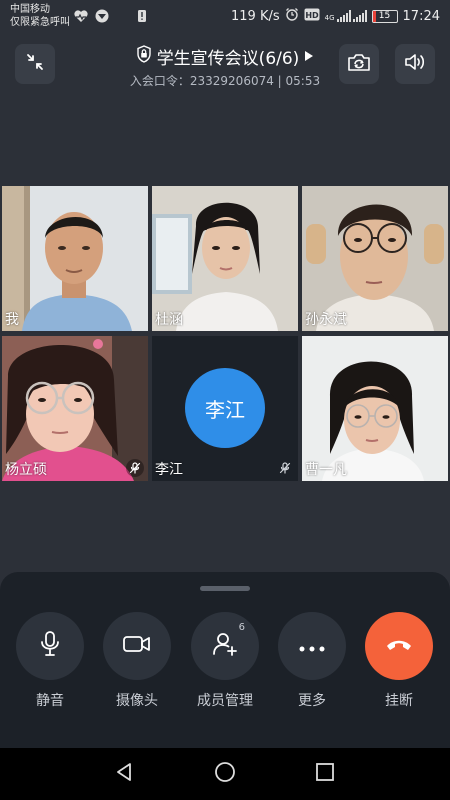 The height and width of the screenshot is (800, 450). I want to click on battery-level: 15, so click(384, 15).